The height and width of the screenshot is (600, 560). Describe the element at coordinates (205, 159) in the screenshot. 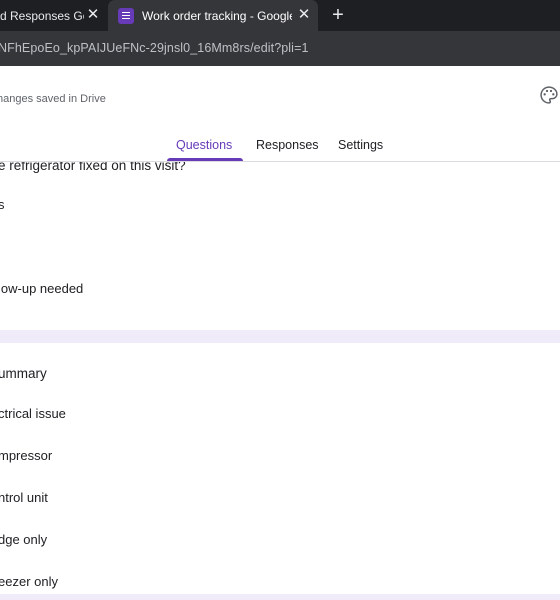

I see `active-tab-indicator` at that location.